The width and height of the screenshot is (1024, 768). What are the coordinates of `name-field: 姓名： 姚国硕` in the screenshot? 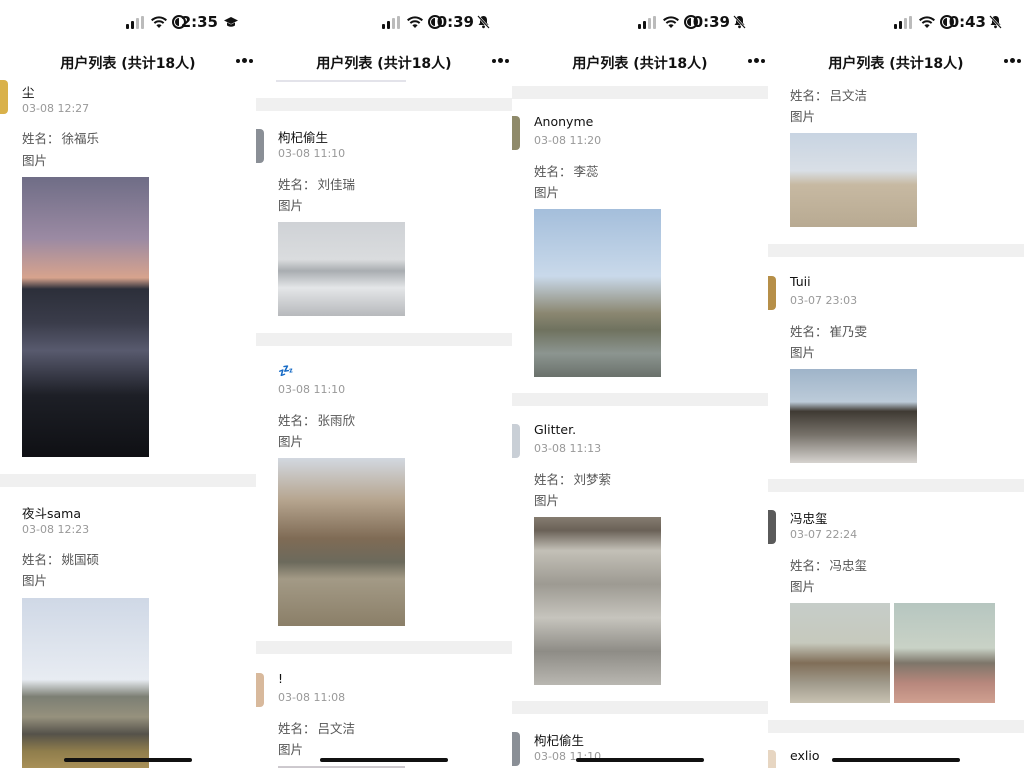 It's located at (60, 558).